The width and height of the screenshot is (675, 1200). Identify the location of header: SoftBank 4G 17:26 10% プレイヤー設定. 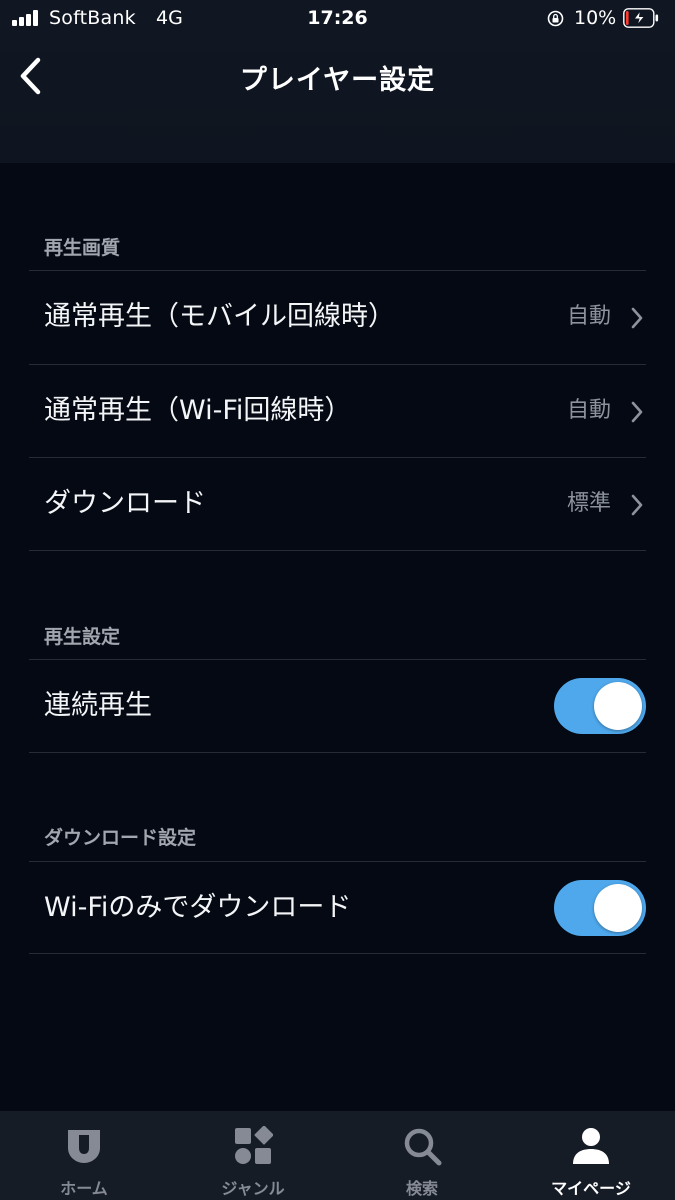
(337, 81).